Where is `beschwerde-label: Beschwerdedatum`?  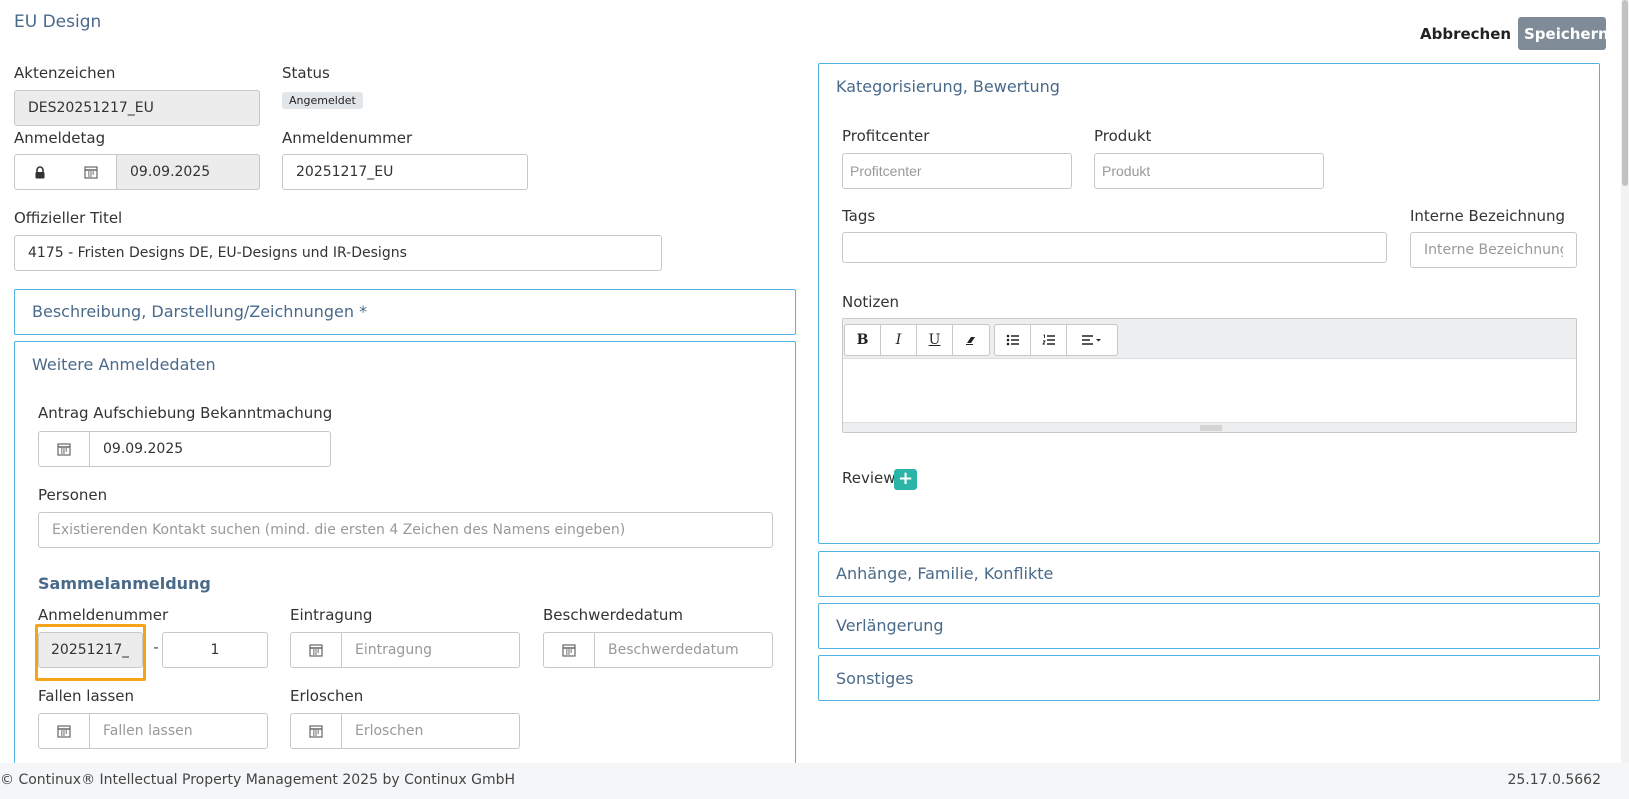
beschwerde-label: Beschwerdedatum is located at coordinates (613, 615).